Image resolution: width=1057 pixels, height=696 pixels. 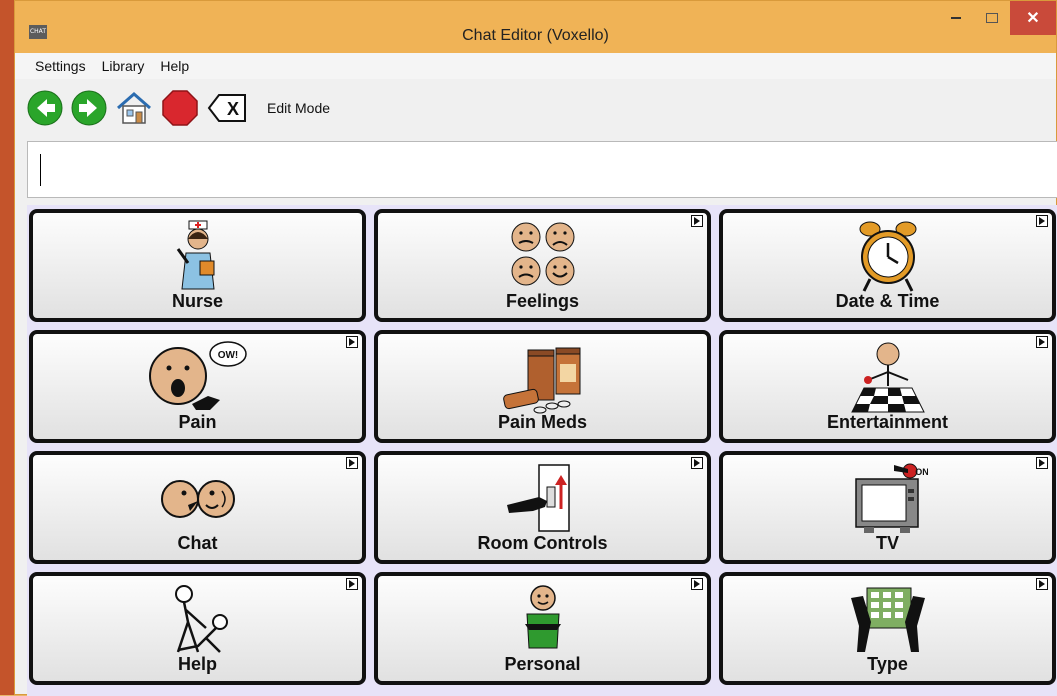 What do you see at coordinates (174, 66) in the screenshot?
I see `menu-help: Help` at bounding box center [174, 66].